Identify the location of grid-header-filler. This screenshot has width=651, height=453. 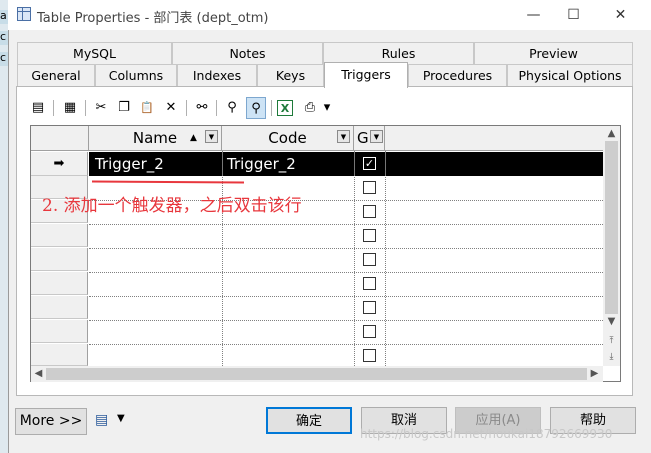
(494, 138).